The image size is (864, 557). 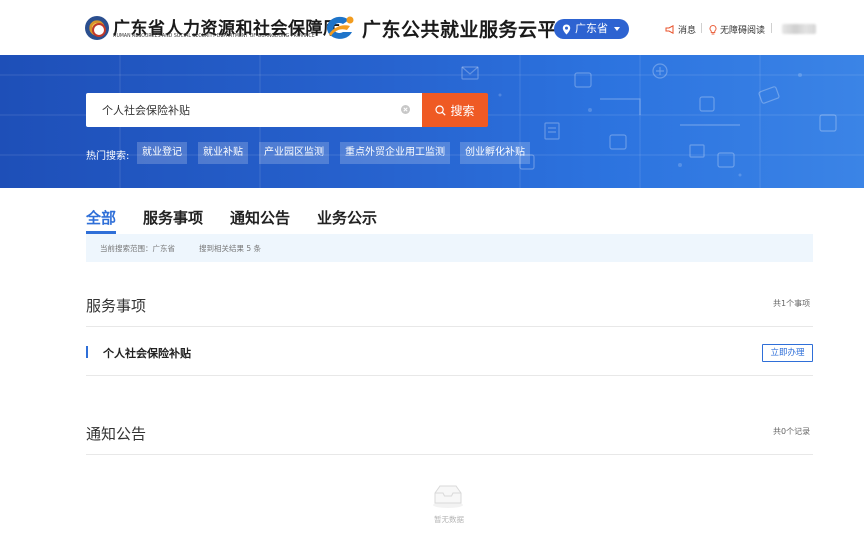 What do you see at coordinates (799, 29) in the screenshot?
I see `user-account` at bounding box center [799, 29].